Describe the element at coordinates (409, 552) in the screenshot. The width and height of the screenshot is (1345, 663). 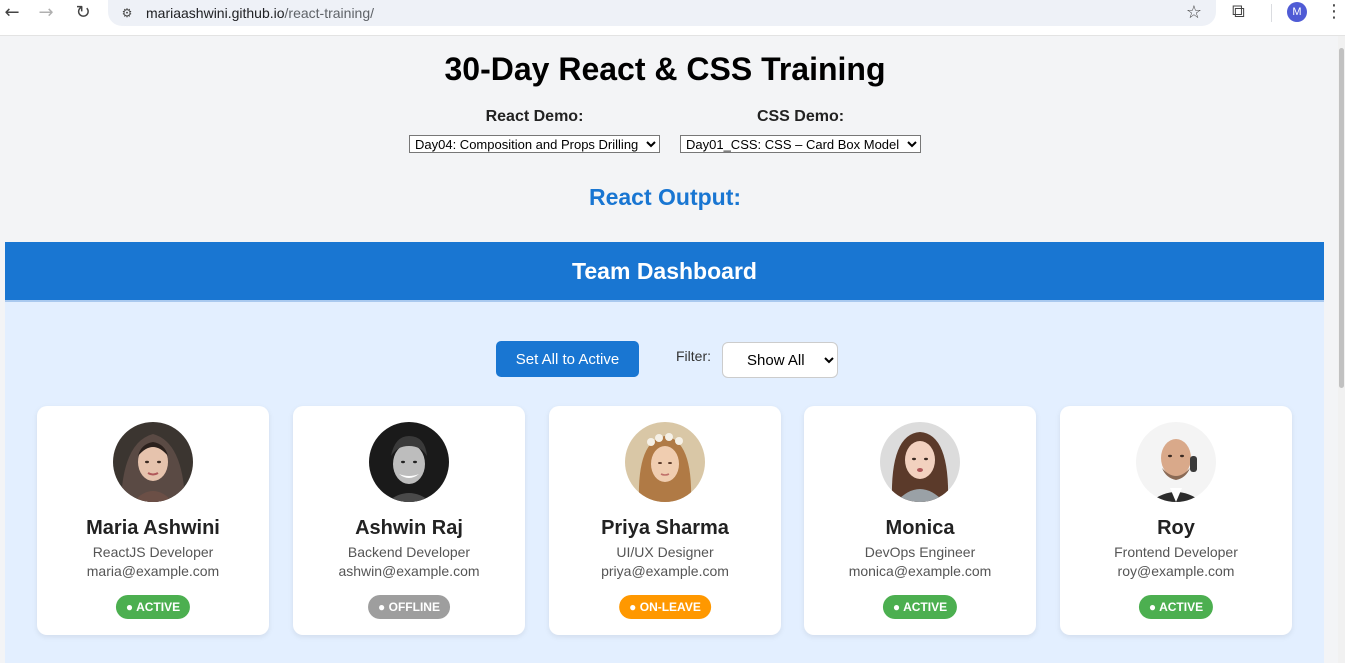
I see `member-role: Backend Developer` at that location.